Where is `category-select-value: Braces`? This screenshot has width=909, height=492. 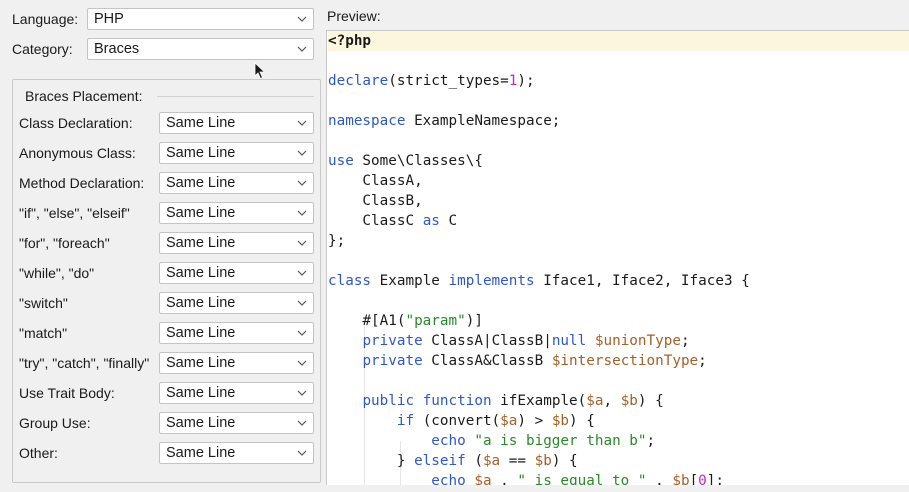 category-select-value: Braces is located at coordinates (117, 49).